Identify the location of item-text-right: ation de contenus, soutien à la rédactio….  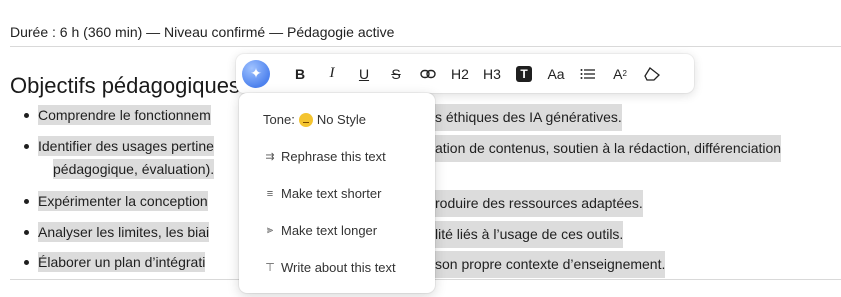
(608, 148).